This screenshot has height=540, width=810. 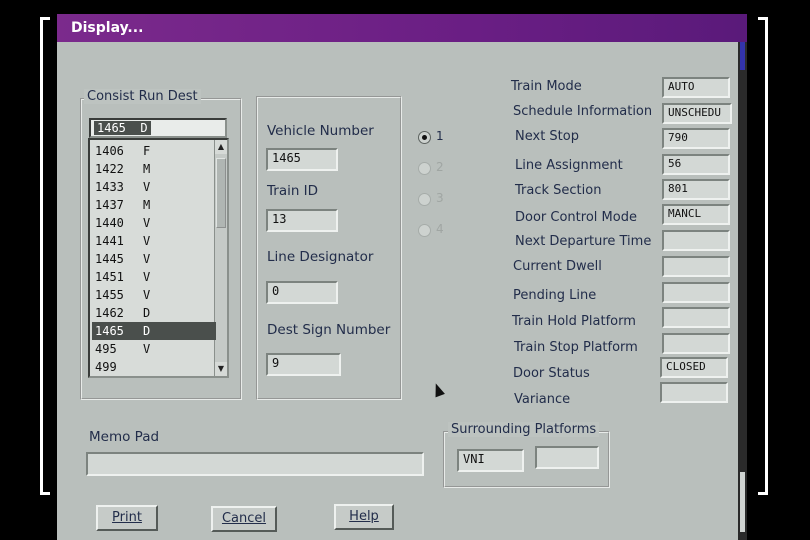 What do you see at coordinates (158, 128) in the screenshot?
I see `consist-selected-field: 1465 D` at bounding box center [158, 128].